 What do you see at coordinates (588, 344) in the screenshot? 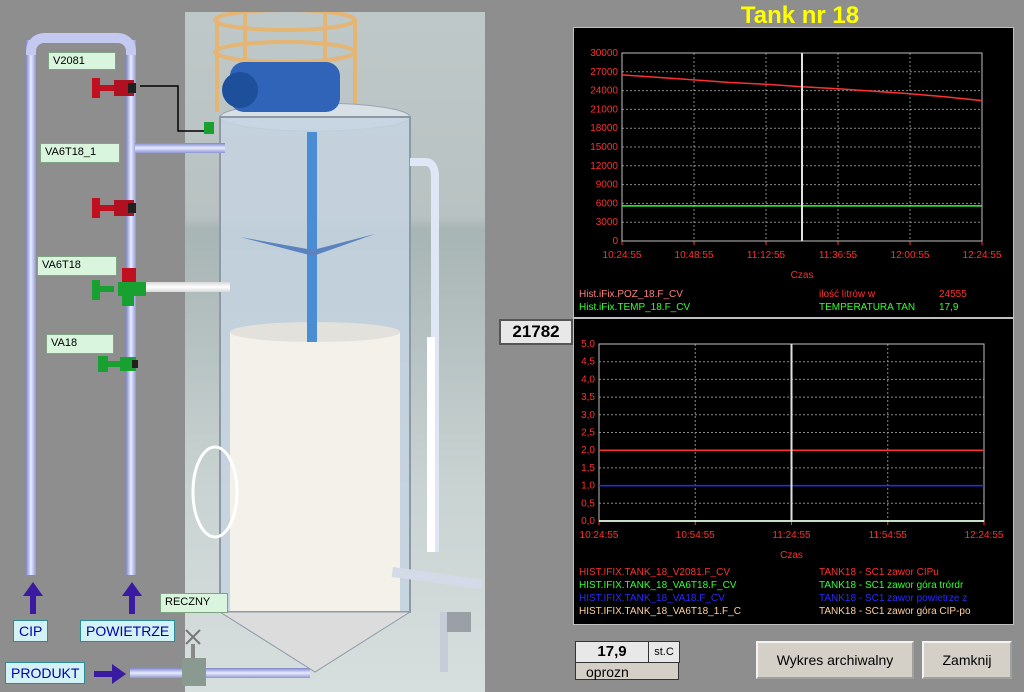
I see `y-tick-label: 5,0` at bounding box center [588, 344].